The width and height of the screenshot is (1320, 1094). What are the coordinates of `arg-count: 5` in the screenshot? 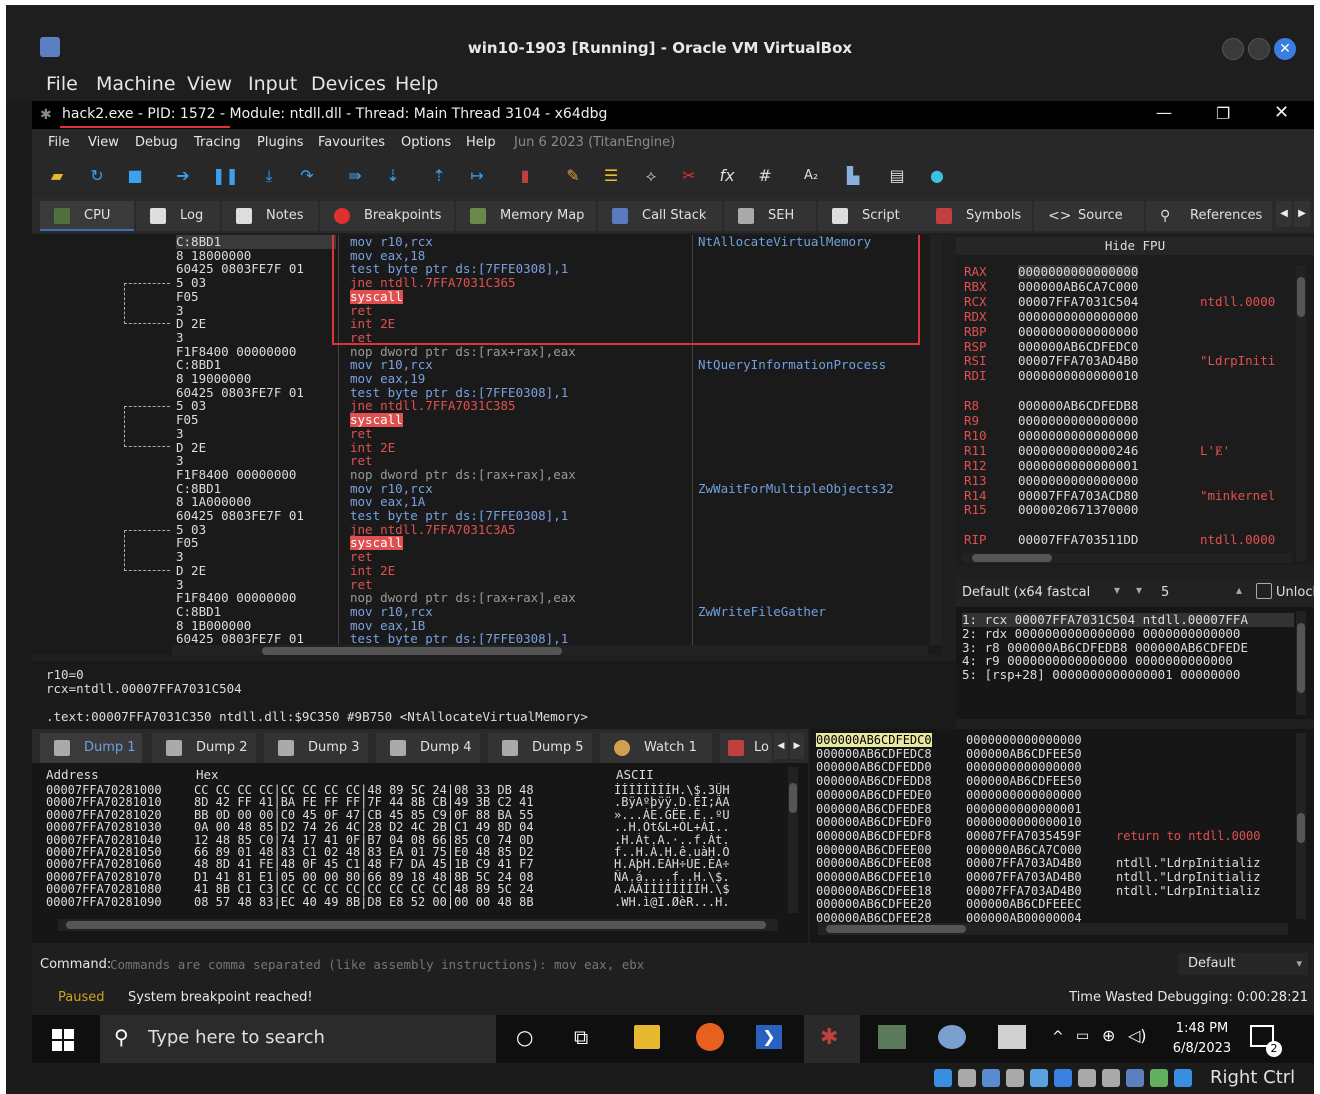 It's located at (1165, 592).